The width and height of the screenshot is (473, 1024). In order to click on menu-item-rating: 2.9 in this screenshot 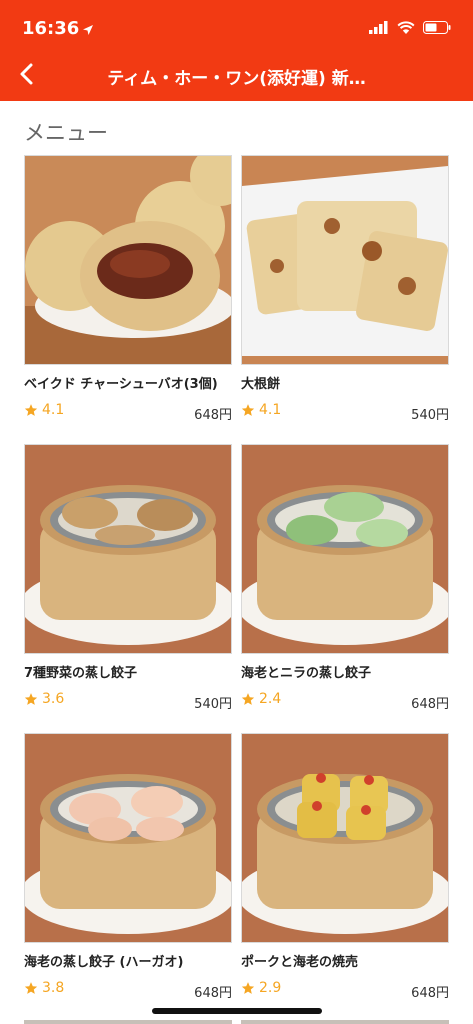, I will do `click(261, 988)`.